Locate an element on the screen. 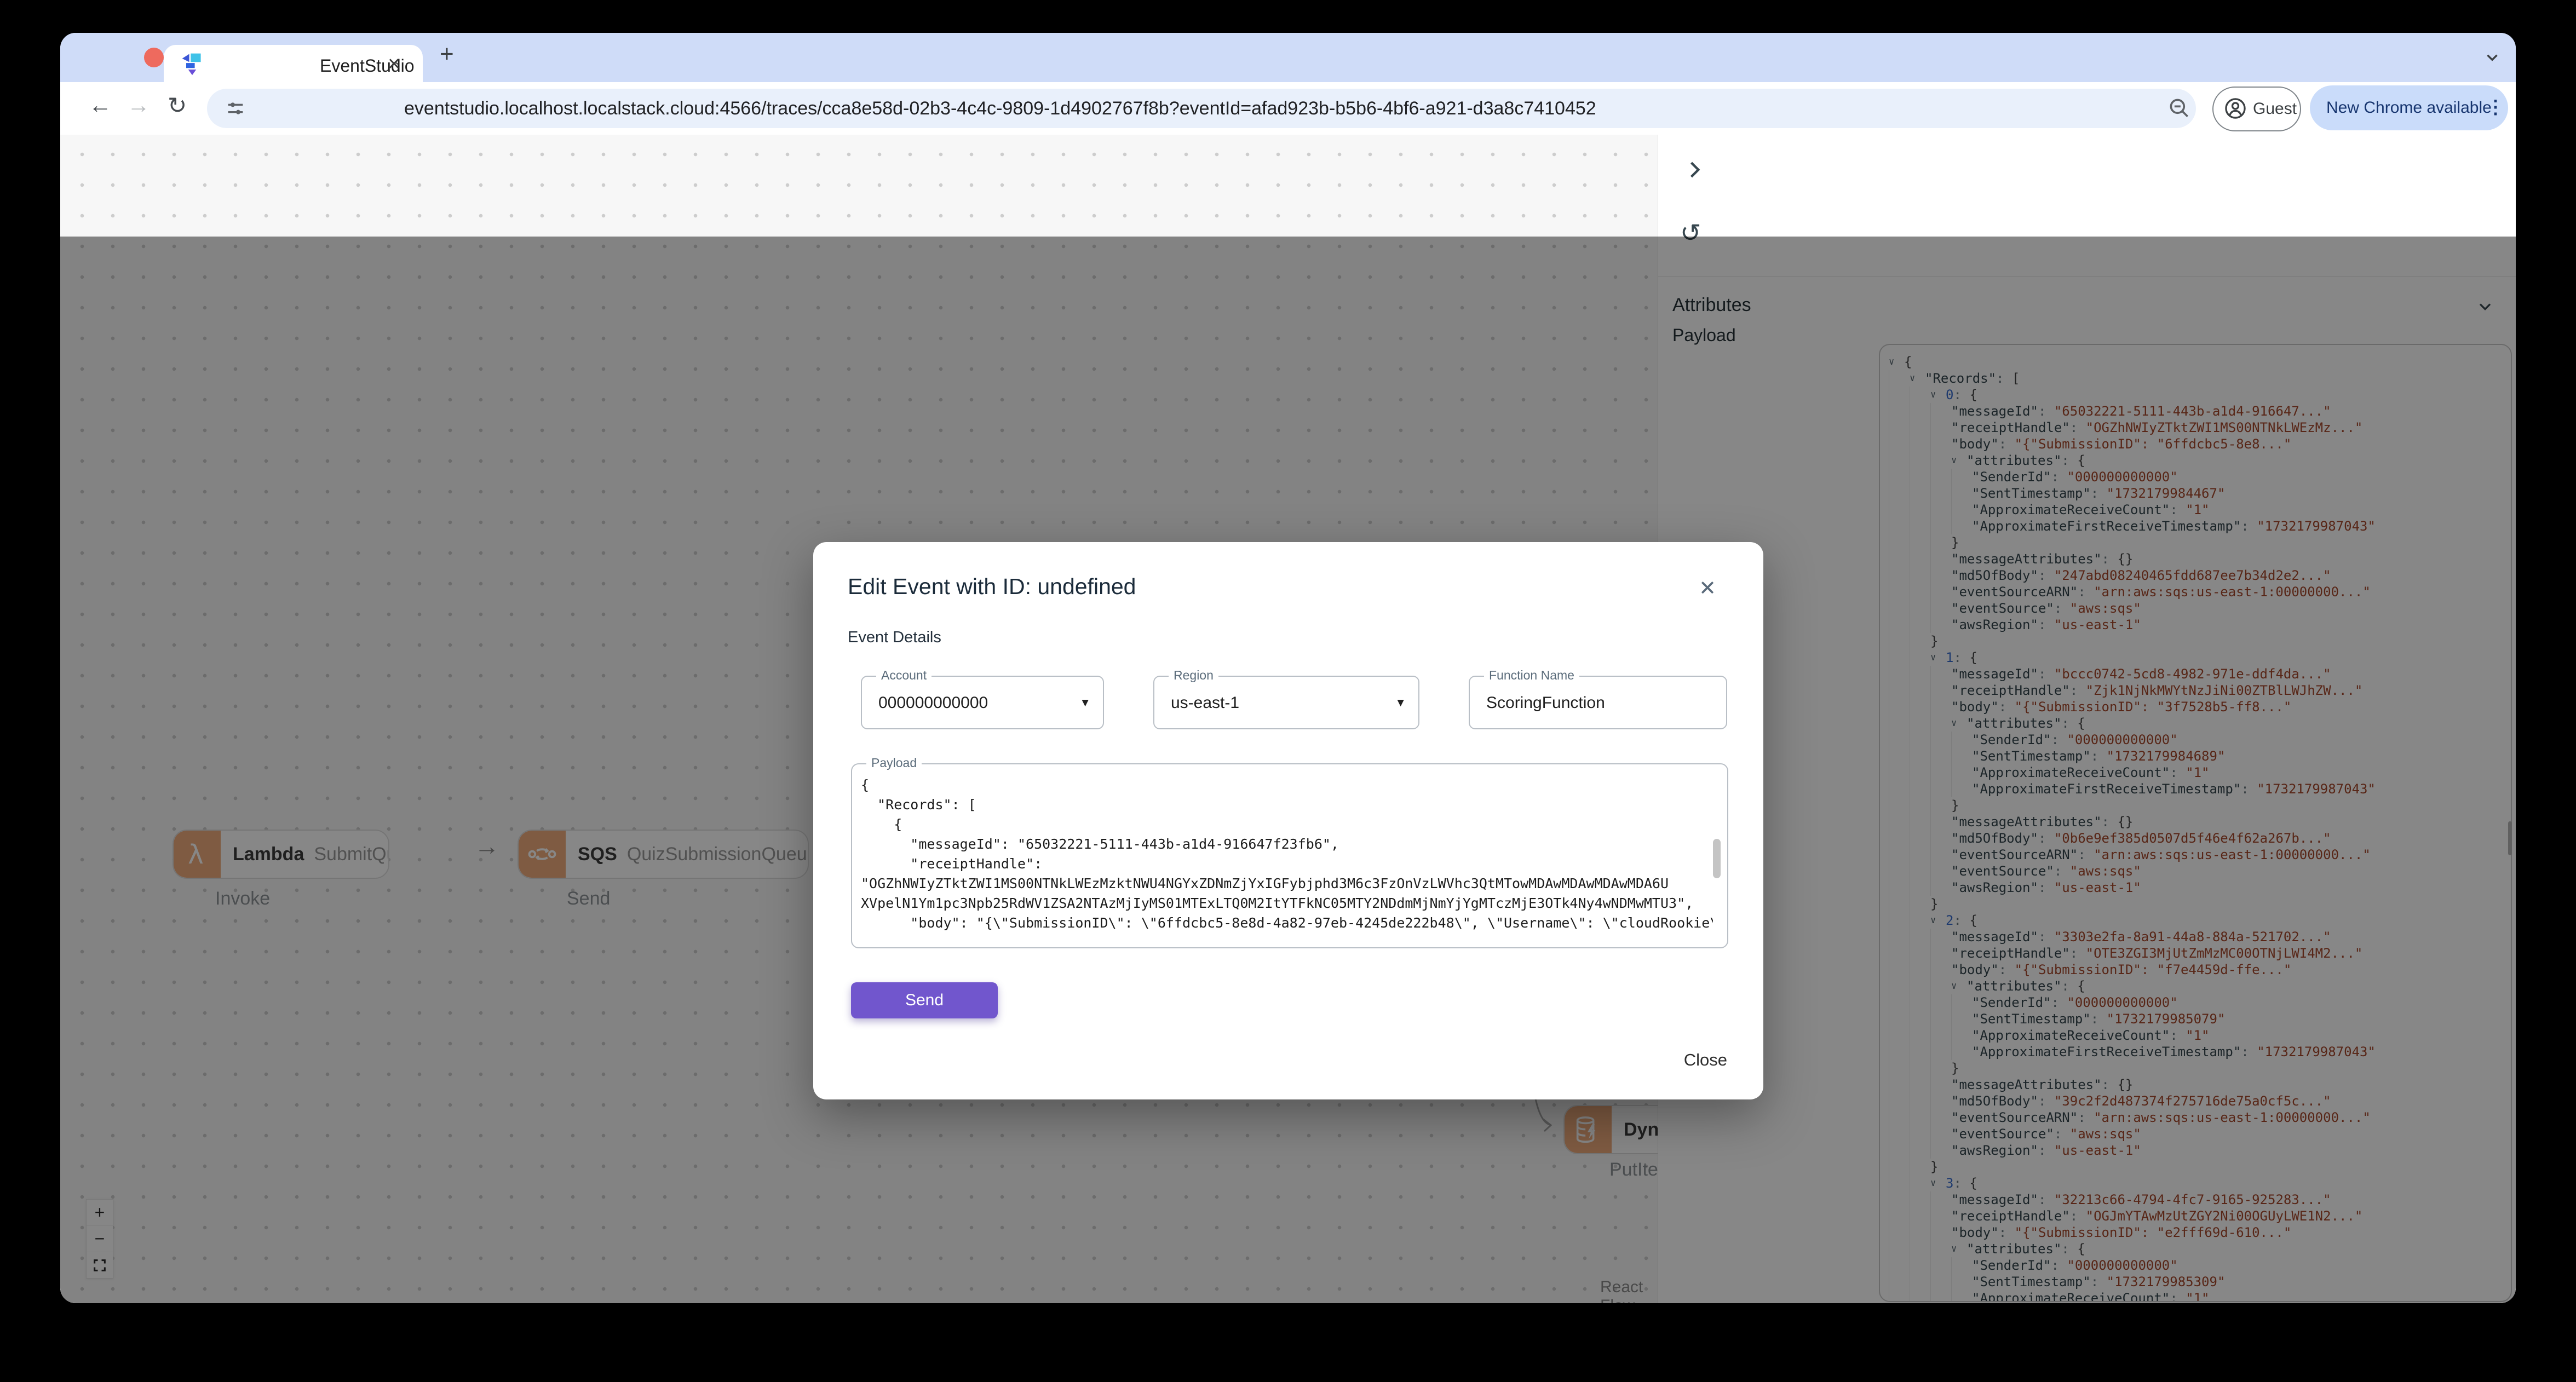  function-name-value: ScoringFunction is located at coordinates (1545, 703).